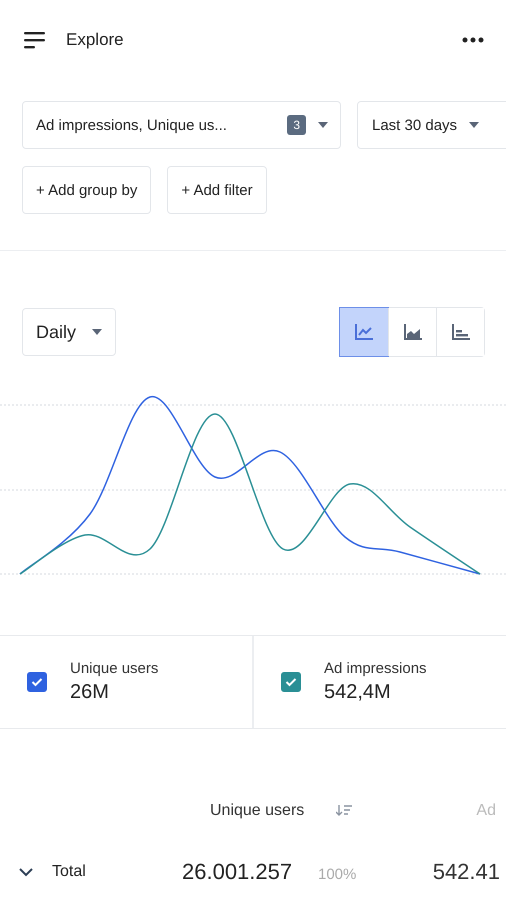 The image size is (506, 900). What do you see at coordinates (90, 692) in the screenshot?
I see `legend-value: 26M` at bounding box center [90, 692].